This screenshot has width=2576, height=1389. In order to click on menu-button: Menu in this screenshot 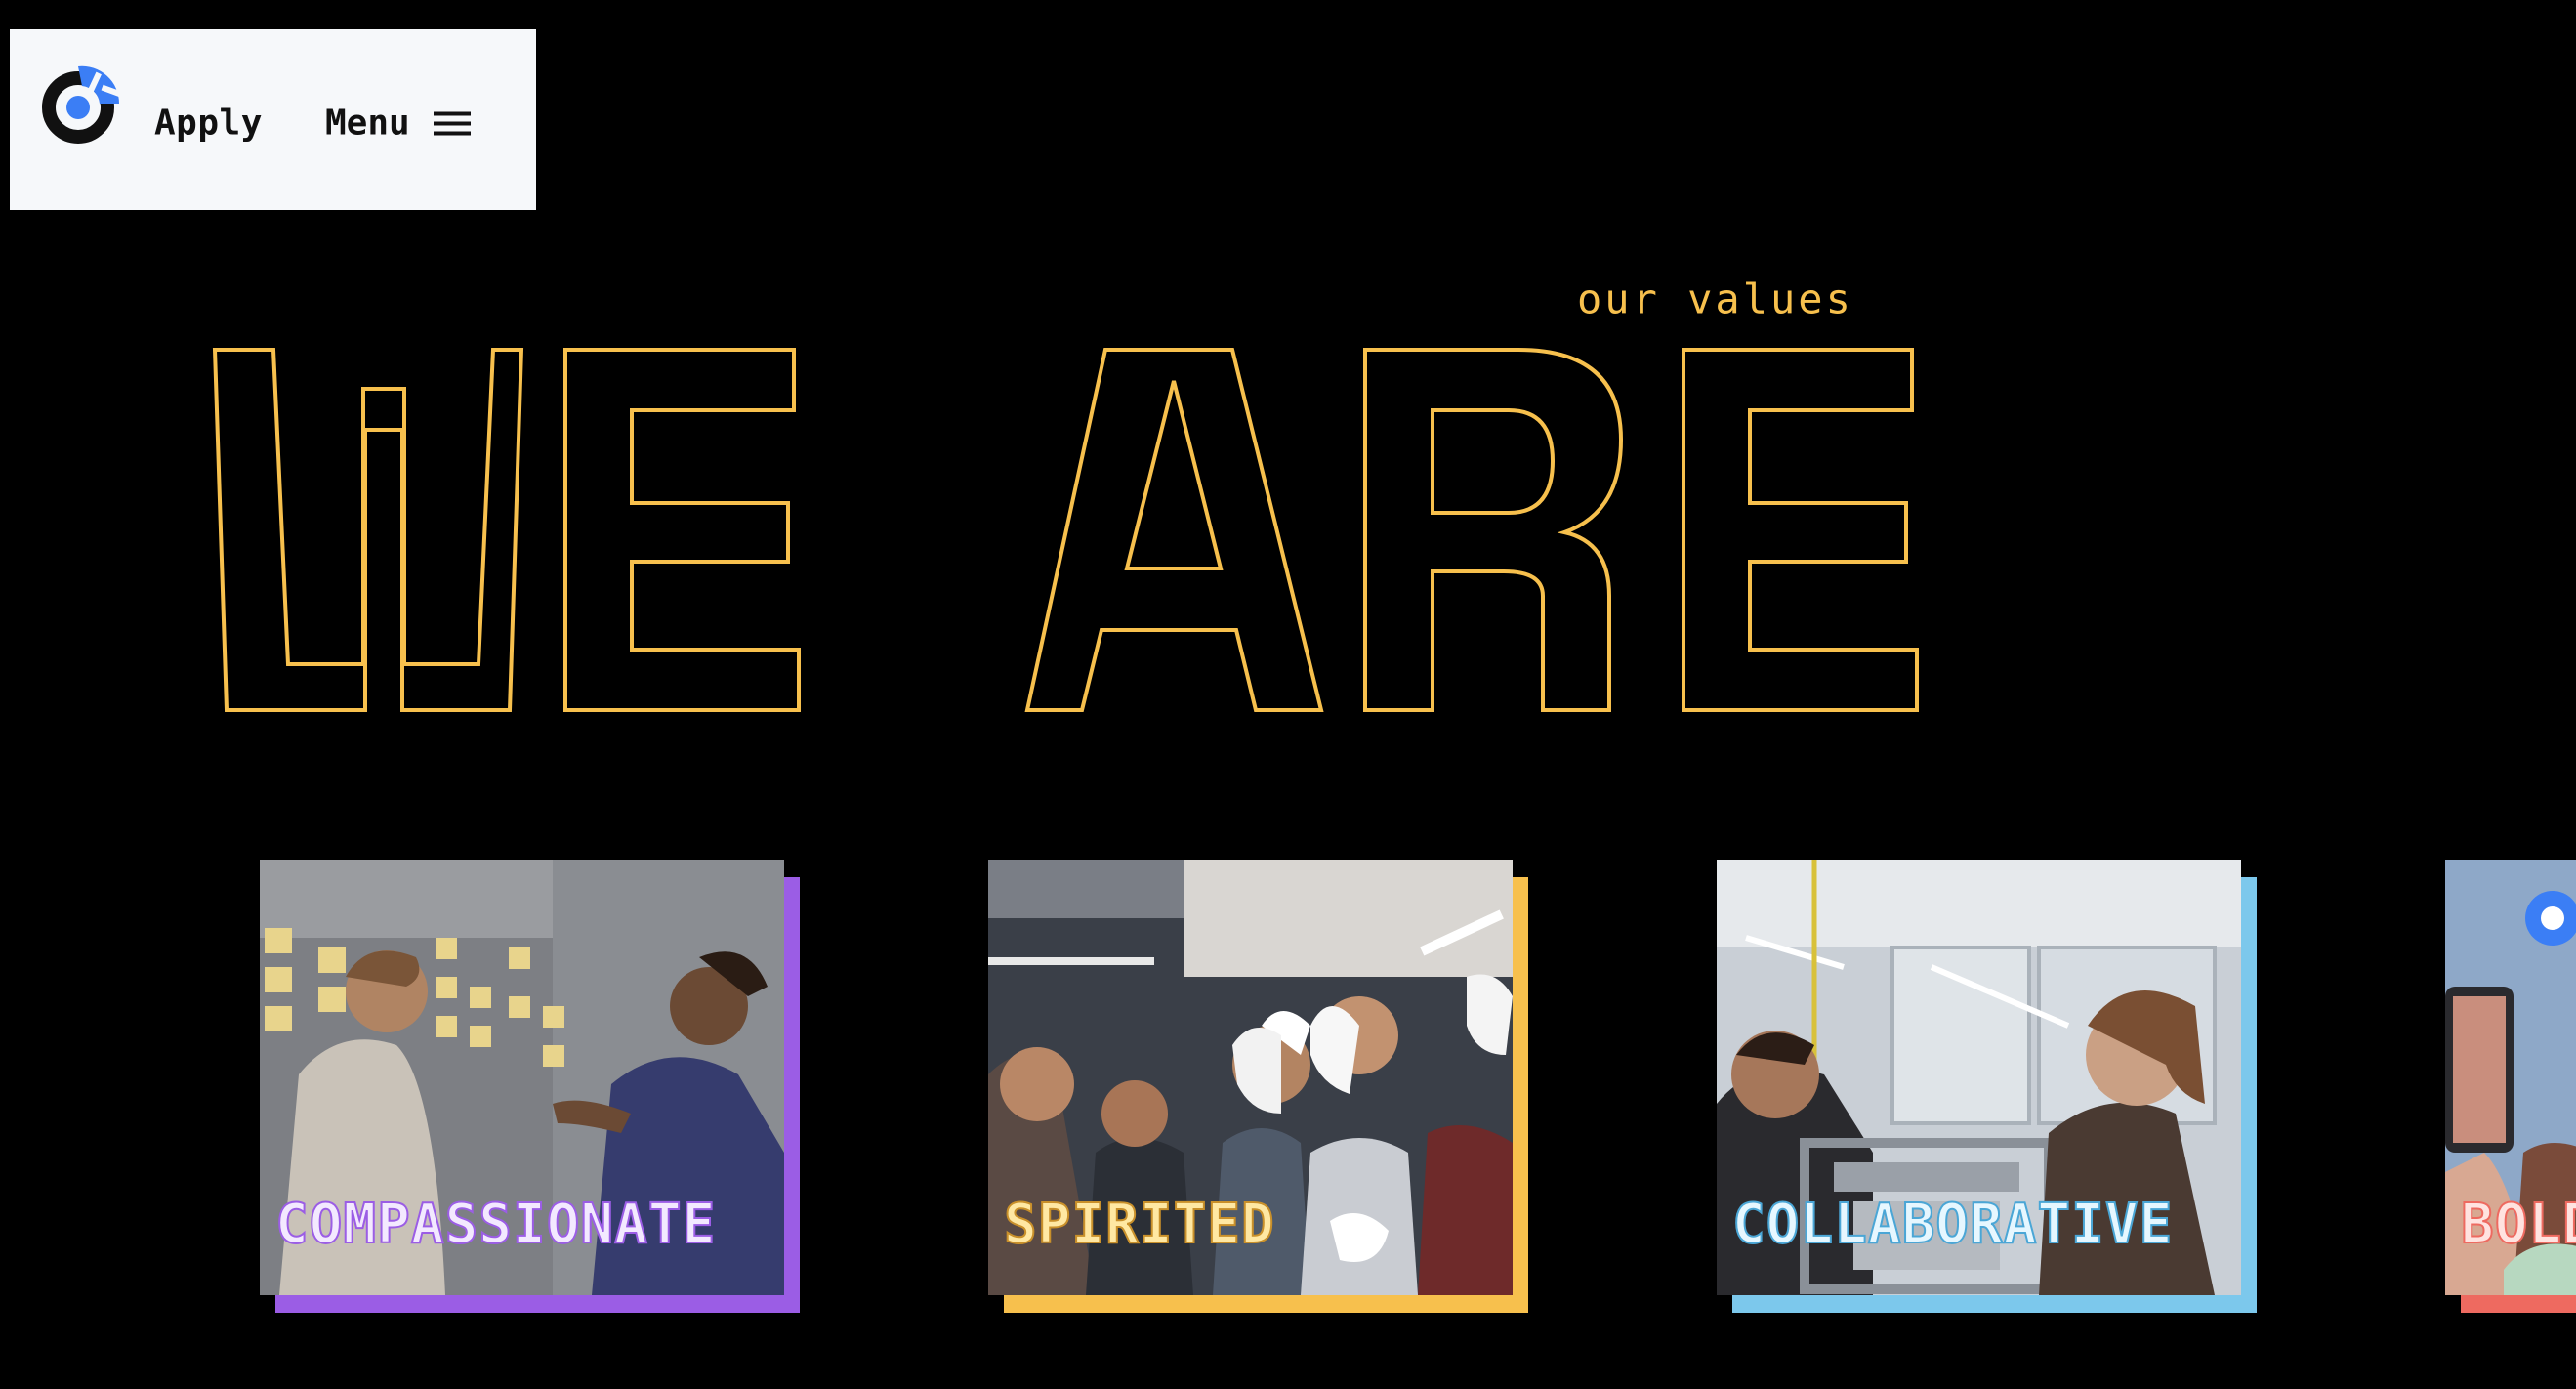, I will do `click(398, 124)`.